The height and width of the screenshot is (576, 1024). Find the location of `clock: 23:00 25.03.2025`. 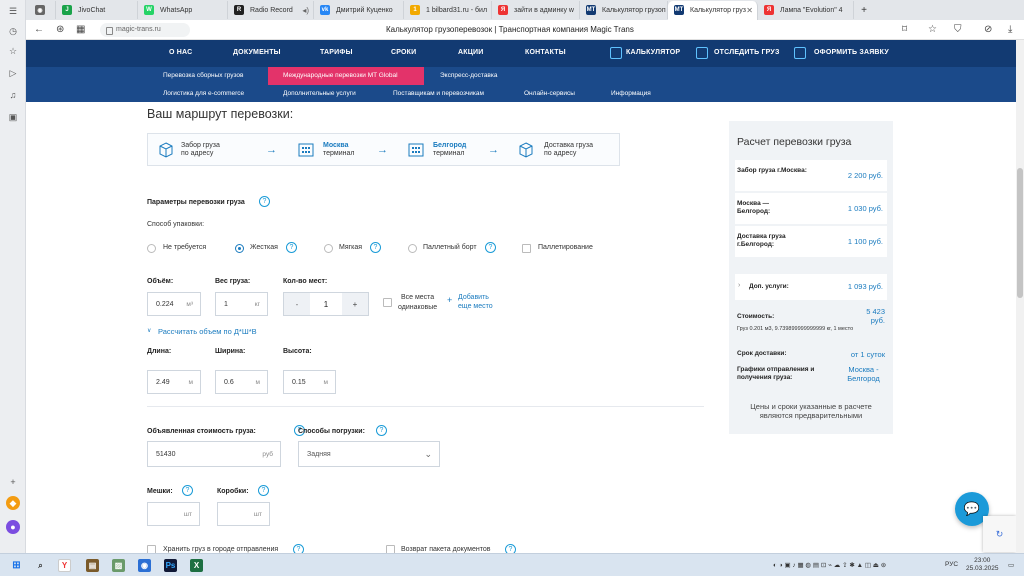

clock: 23:00 25.03.2025 is located at coordinates (982, 565).